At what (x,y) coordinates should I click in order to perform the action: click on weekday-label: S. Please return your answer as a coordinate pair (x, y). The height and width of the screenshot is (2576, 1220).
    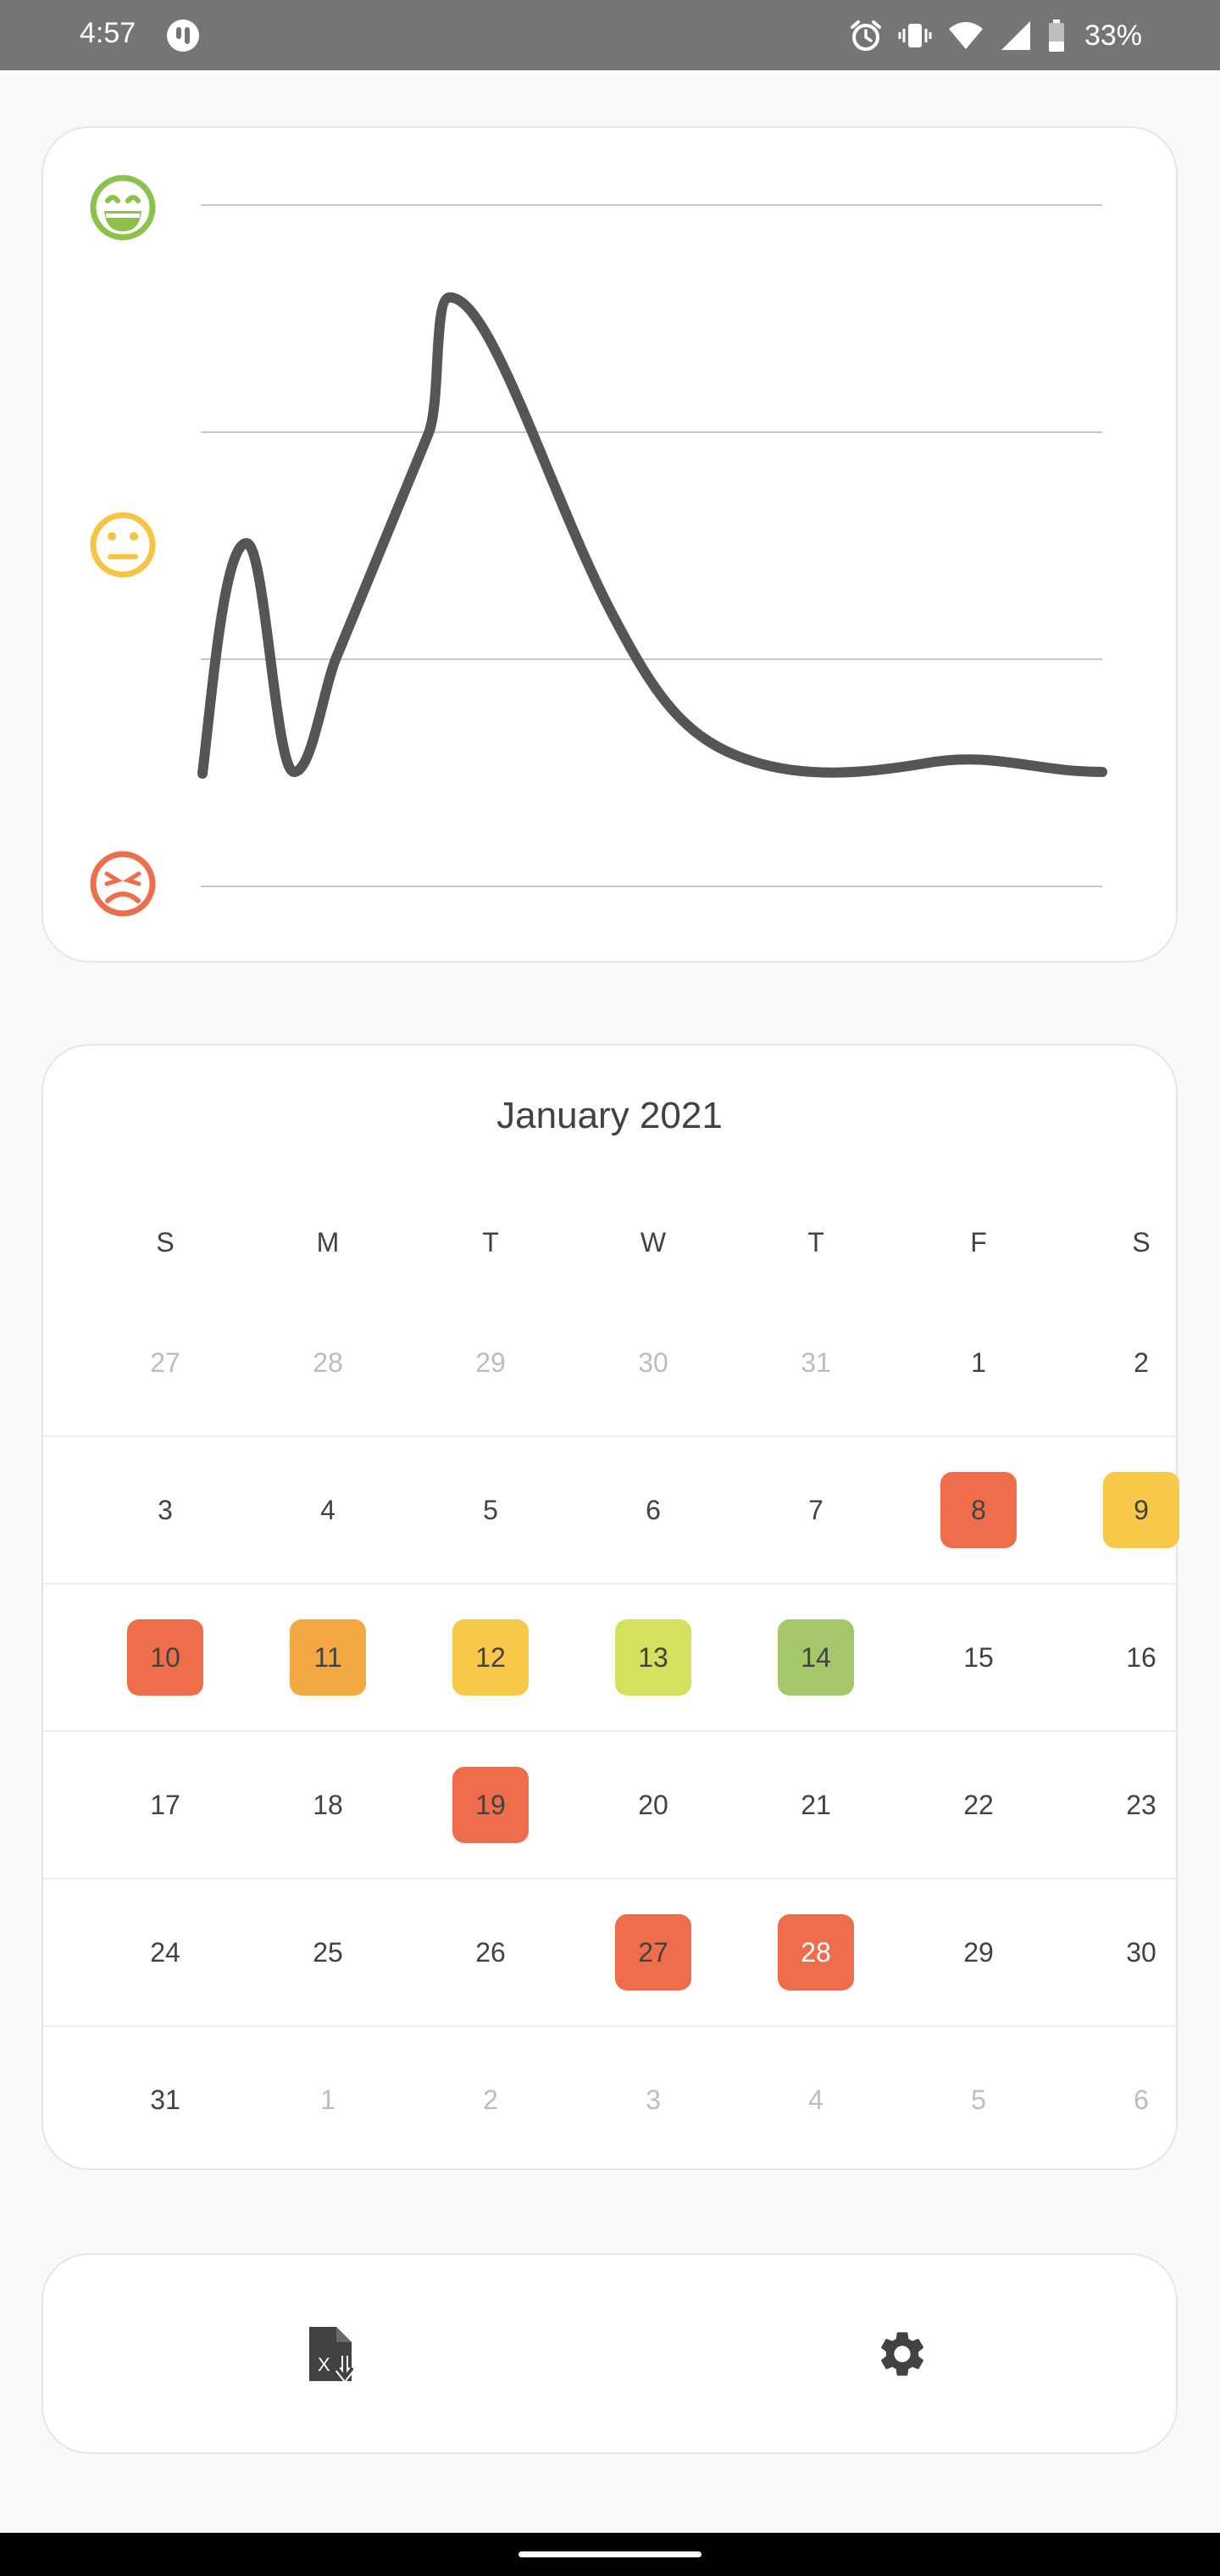
    Looking at the image, I should click on (1141, 1242).